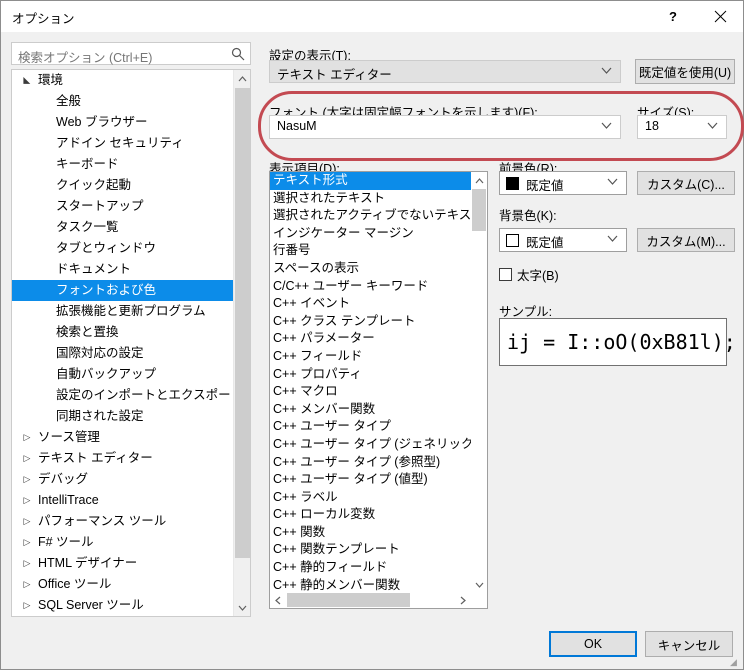 The image size is (744, 670). Describe the element at coordinates (371, 357) in the screenshot. I see `display-item: C++ フィールド` at that location.